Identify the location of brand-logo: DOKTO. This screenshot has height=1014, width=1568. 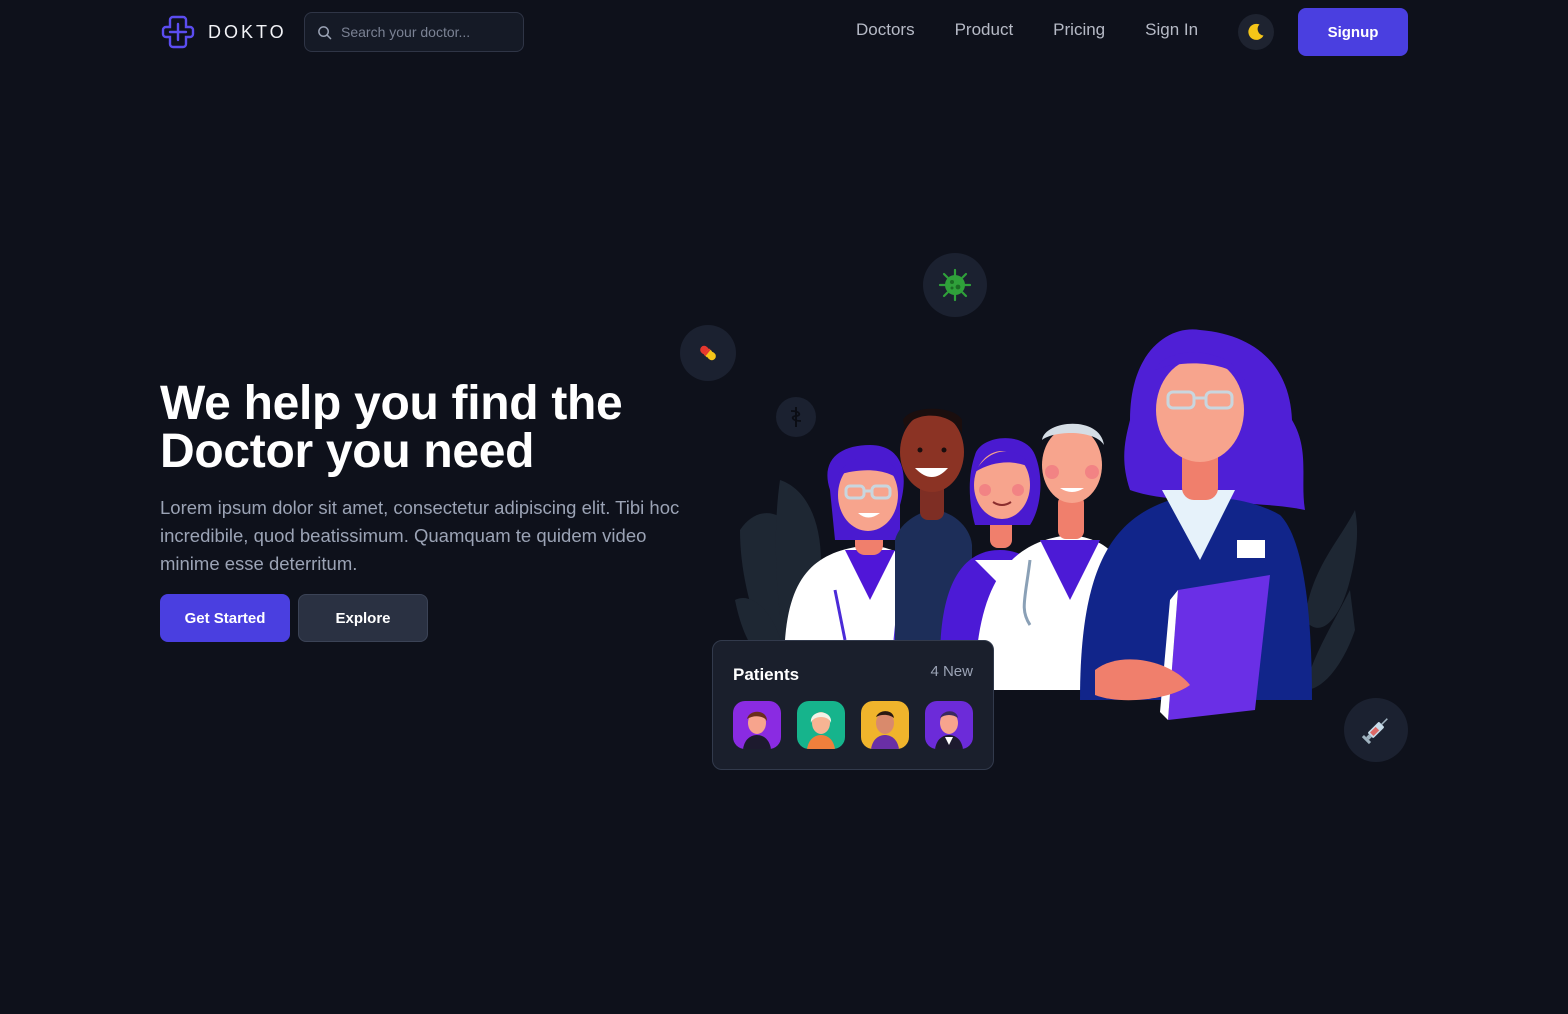
(223, 32).